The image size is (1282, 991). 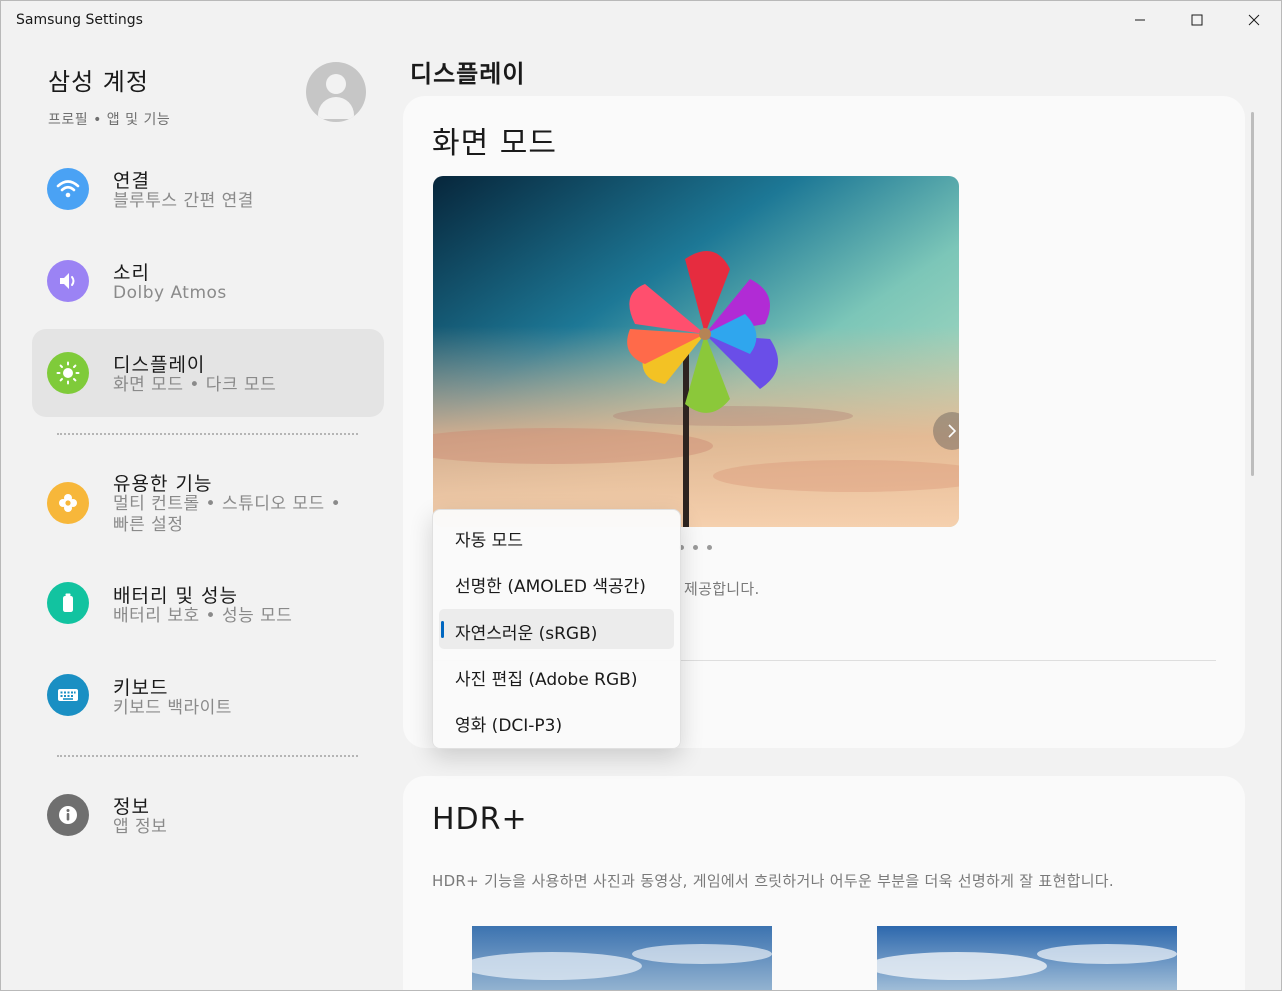 I want to click on sidebar-item-battery: 배터리 및 성능 배터리 보호 • 성능 모드, so click(x=208, y=614).